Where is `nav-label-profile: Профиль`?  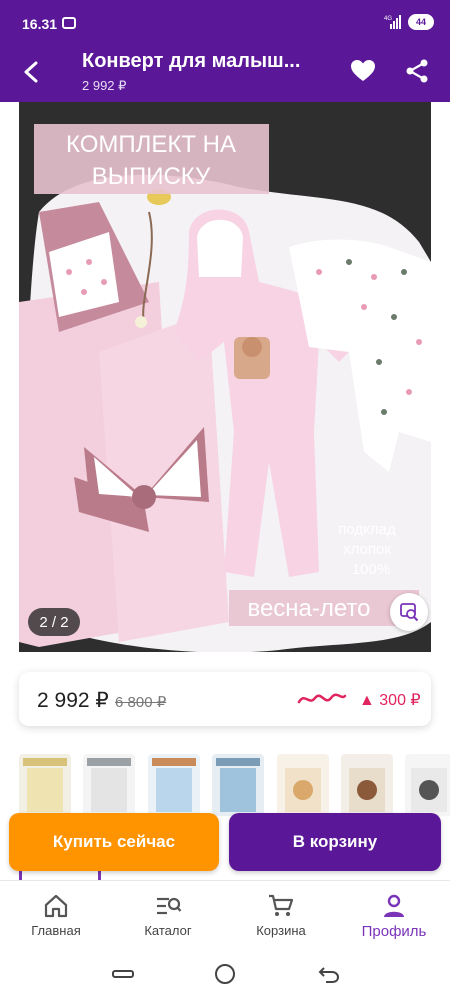
nav-label-profile: Профиль is located at coordinates (394, 931).